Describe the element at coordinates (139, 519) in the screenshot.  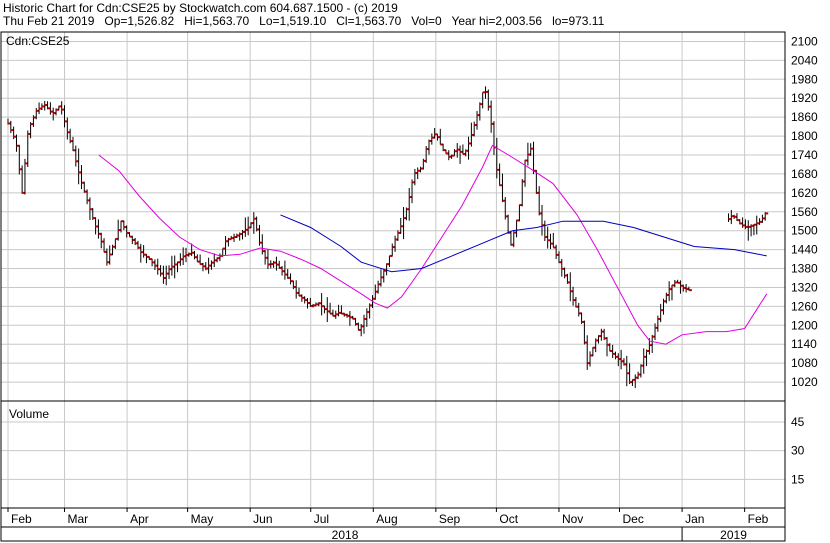
I see `month-label: Apr` at that location.